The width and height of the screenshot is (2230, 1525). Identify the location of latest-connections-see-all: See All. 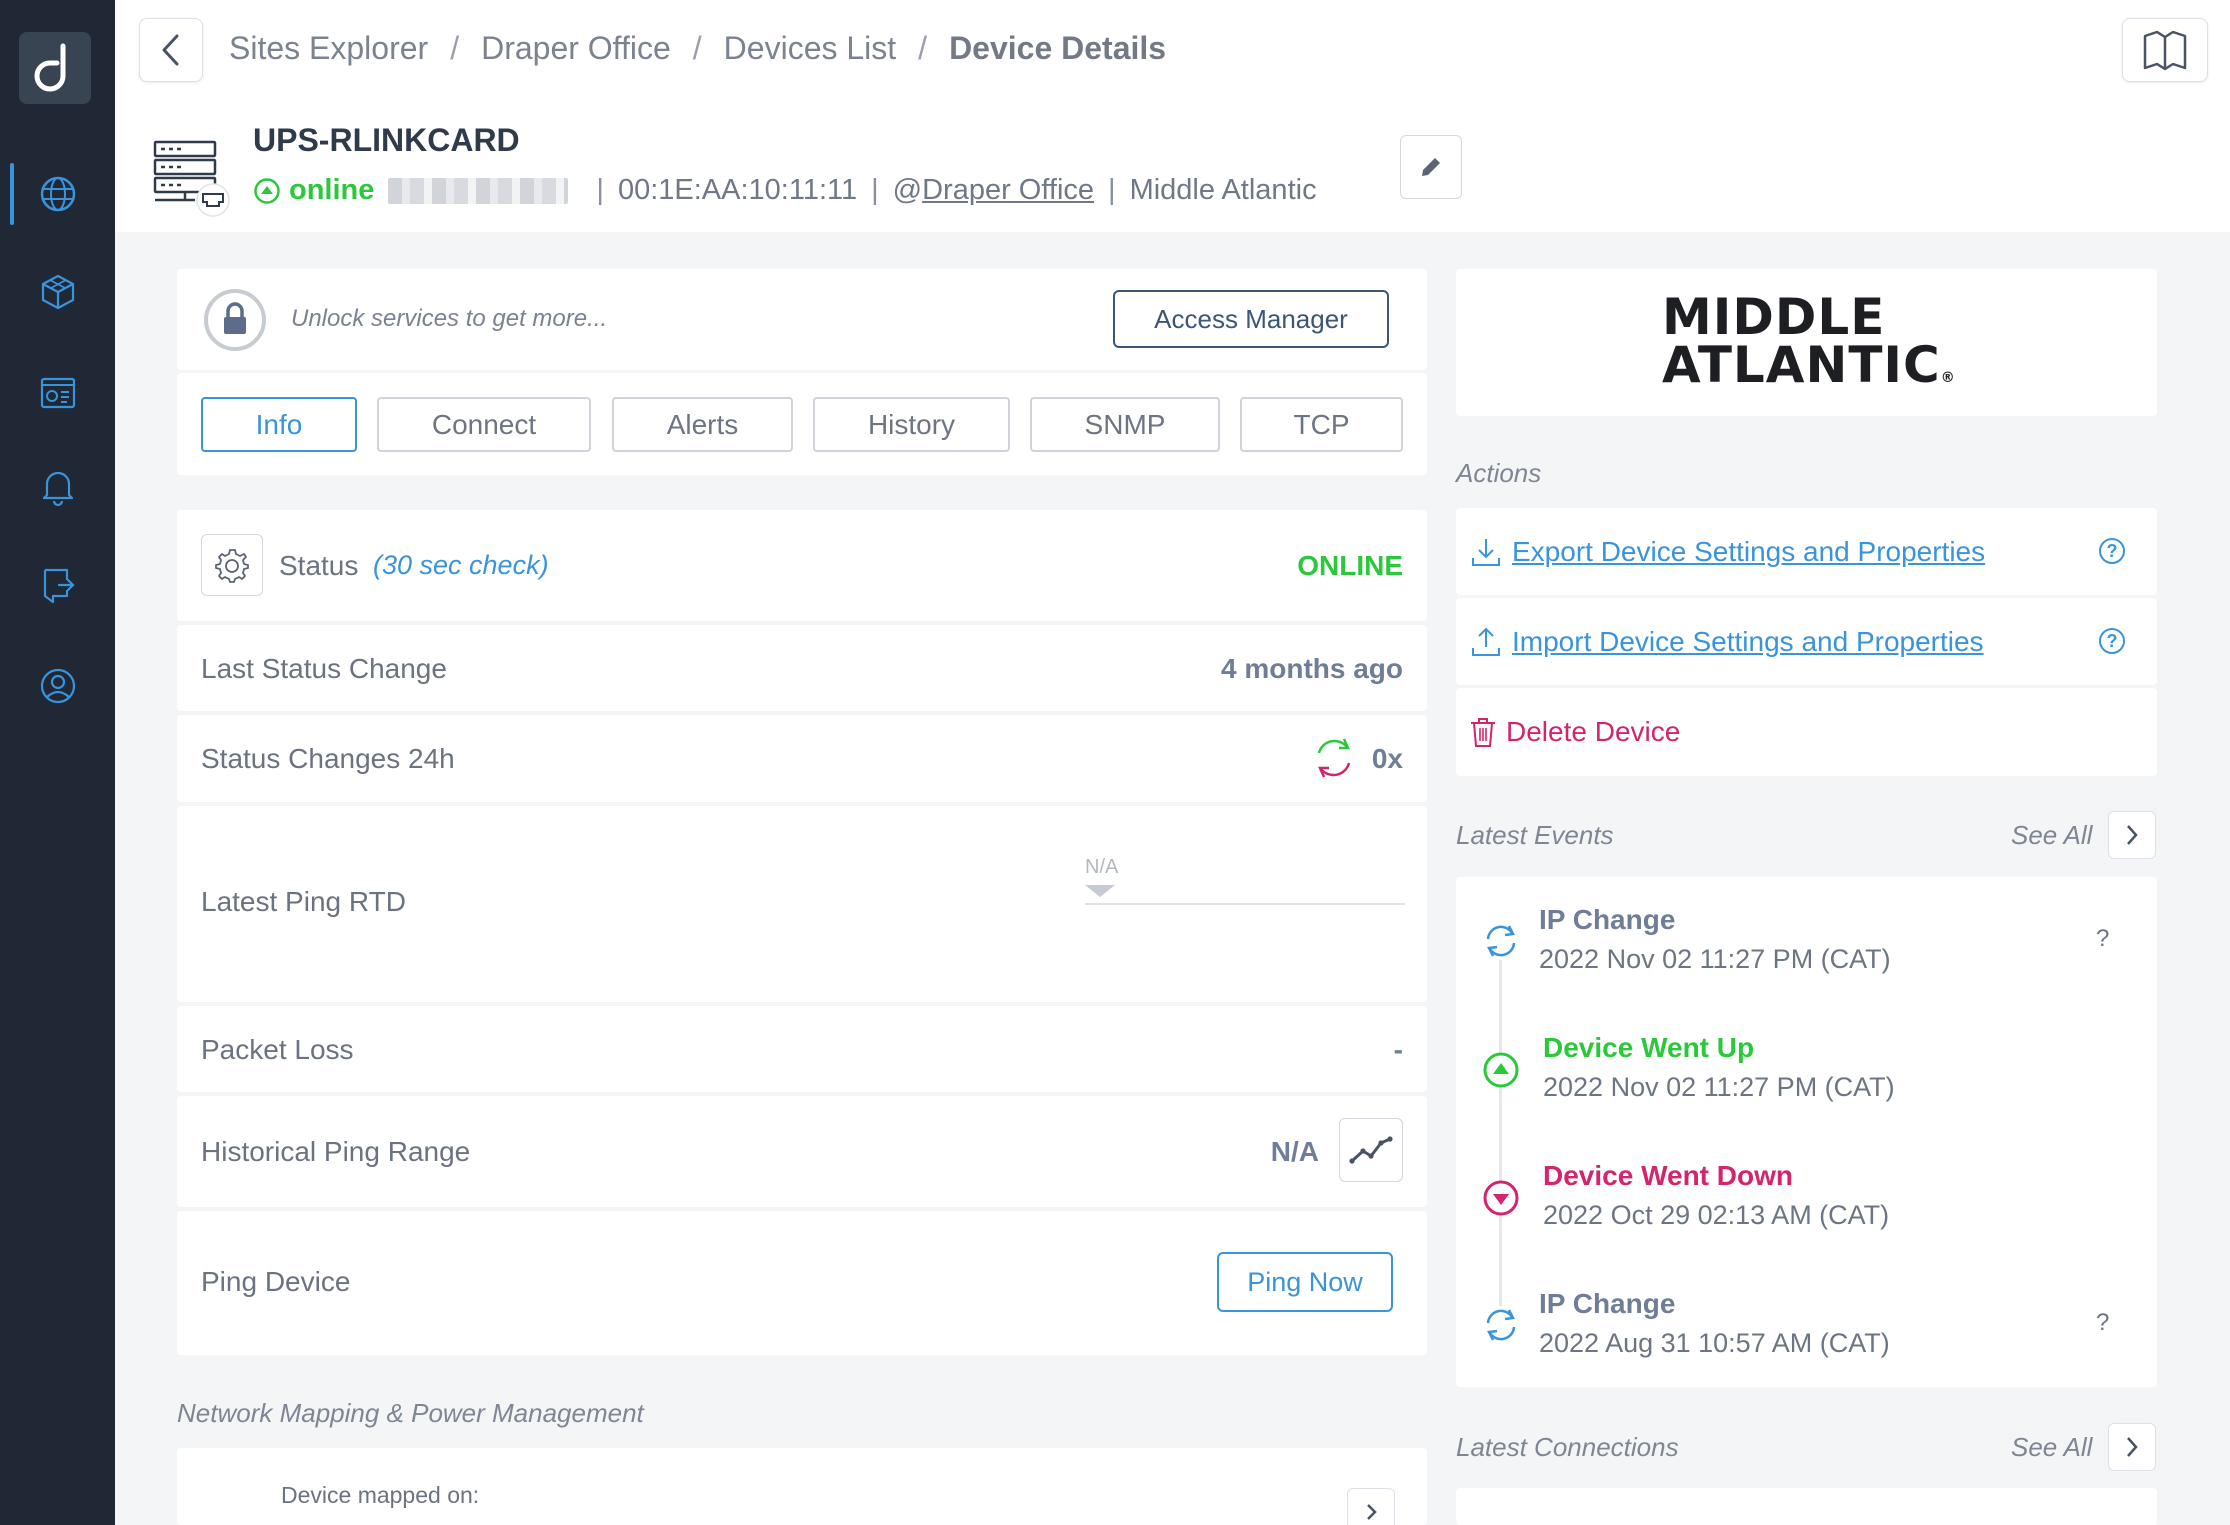
(2051, 1447).